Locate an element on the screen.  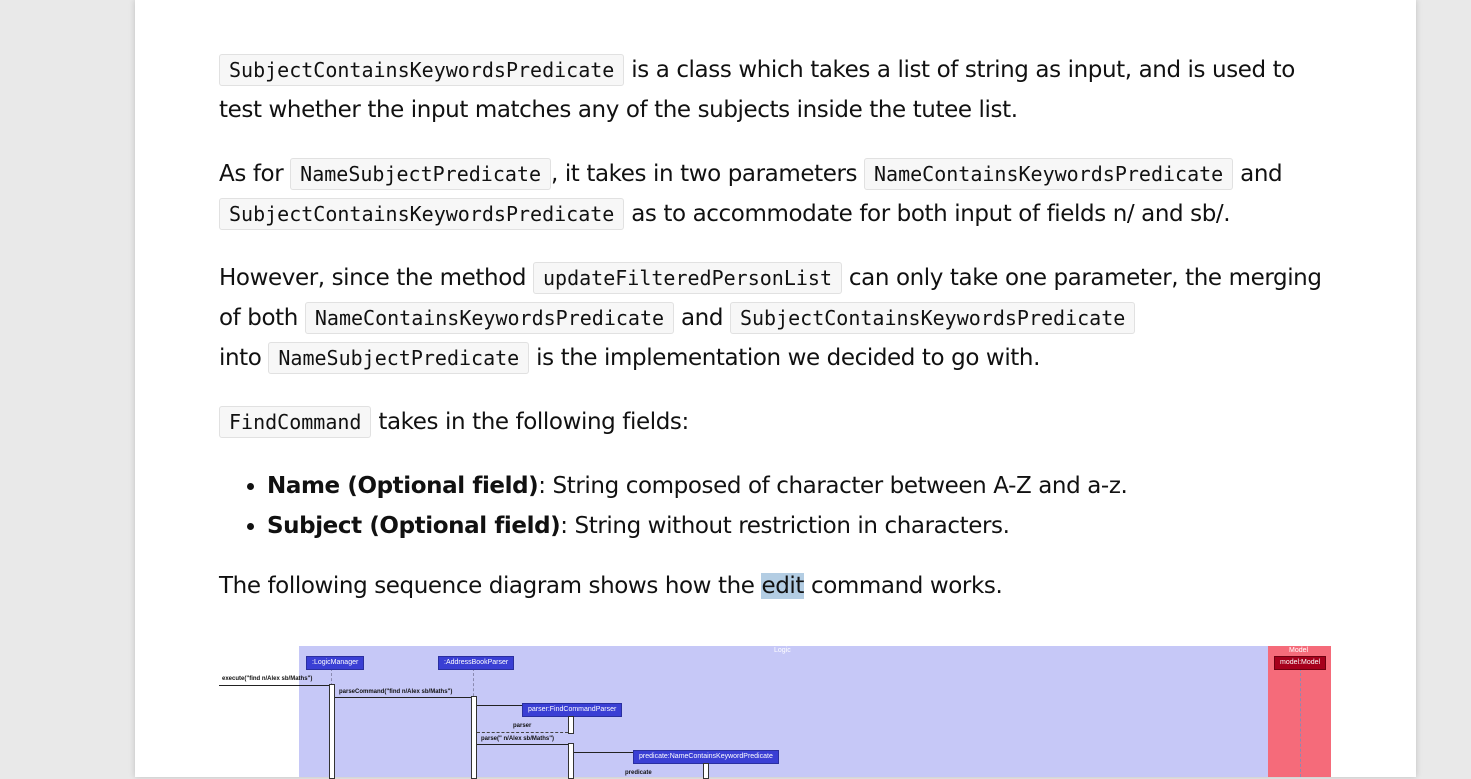
activation-find-command-parser is located at coordinates (571, 725).